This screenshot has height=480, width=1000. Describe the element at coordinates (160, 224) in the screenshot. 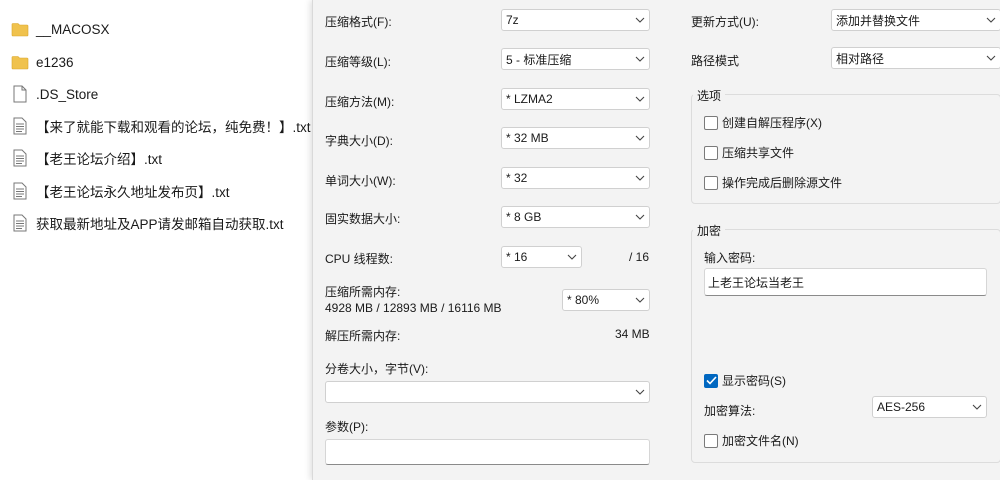

I see `file-name: 获取最新地址及APP请发邮箱自动获取.txt` at that location.